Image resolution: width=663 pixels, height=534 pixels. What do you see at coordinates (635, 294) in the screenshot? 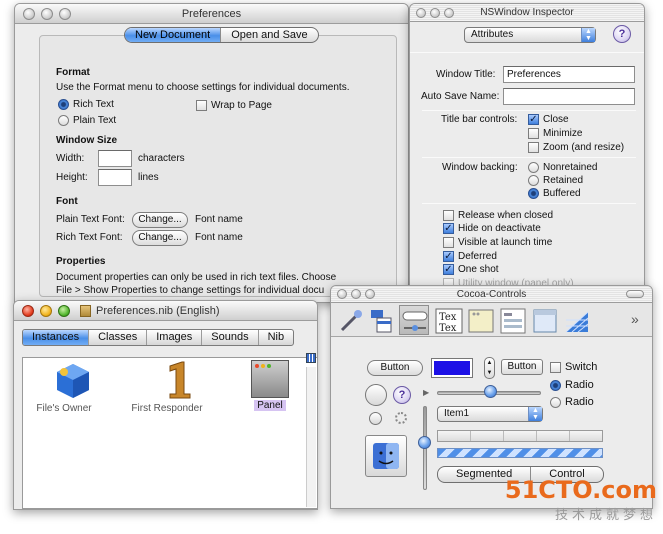
I see `toolbar-toggle-icon` at bounding box center [635, 294].